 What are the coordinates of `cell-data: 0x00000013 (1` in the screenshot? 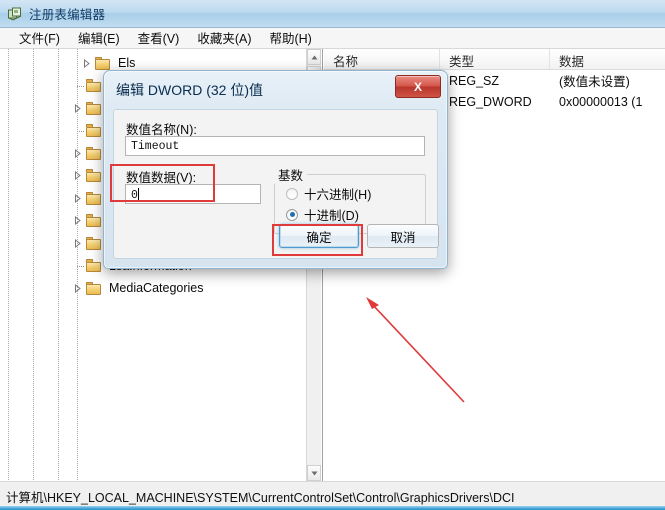 It's located at (601, 101).